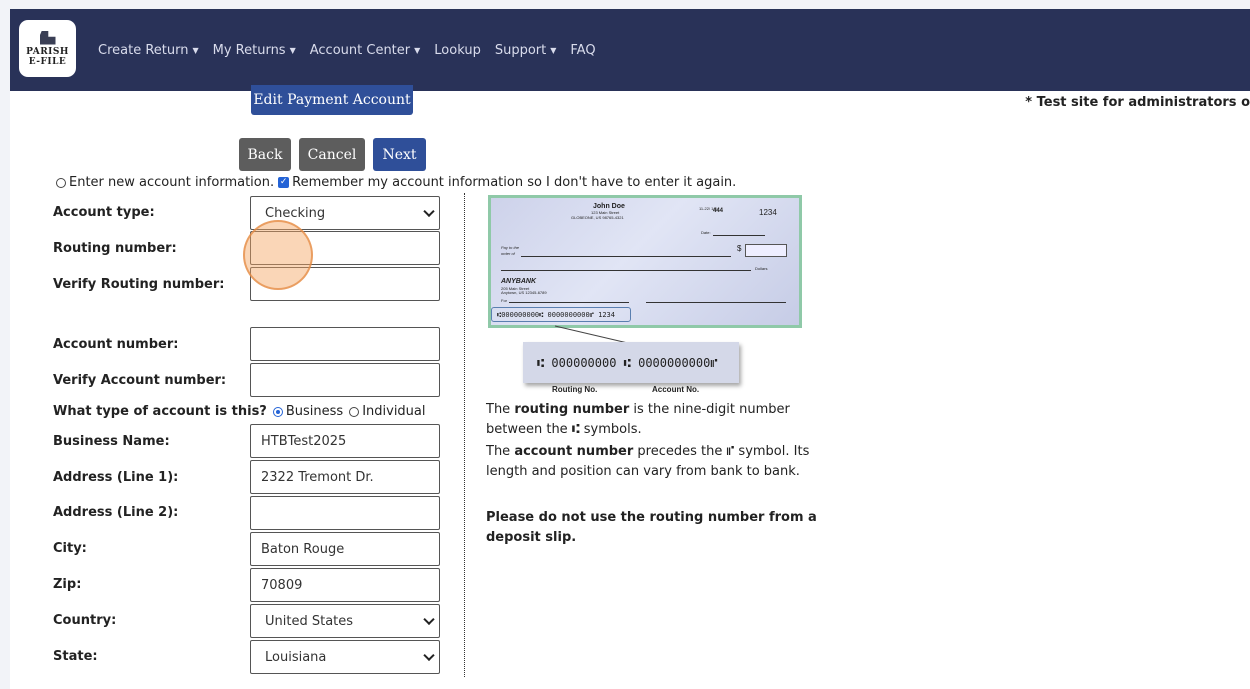  What do you see at coordinates (354, 411) in the screenshot?
I see `individual-radio` at bounding box center [354, 411].